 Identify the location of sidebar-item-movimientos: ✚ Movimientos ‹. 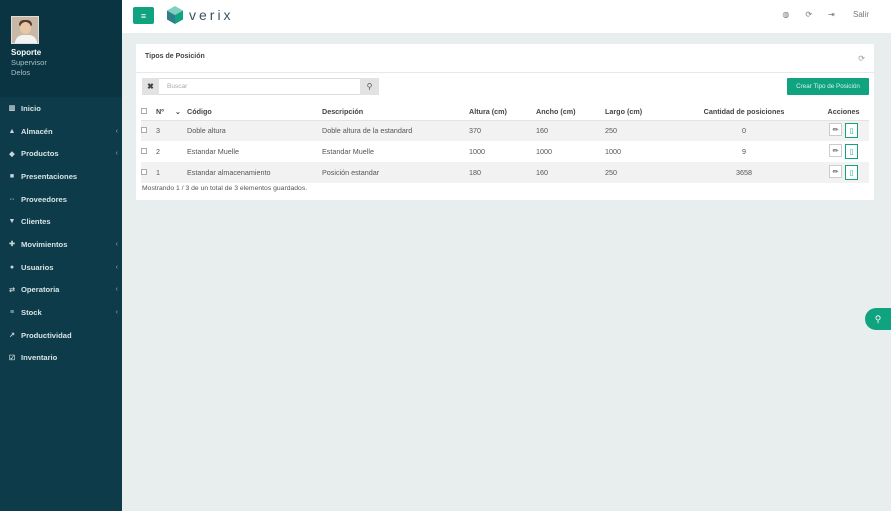
(61, 244).